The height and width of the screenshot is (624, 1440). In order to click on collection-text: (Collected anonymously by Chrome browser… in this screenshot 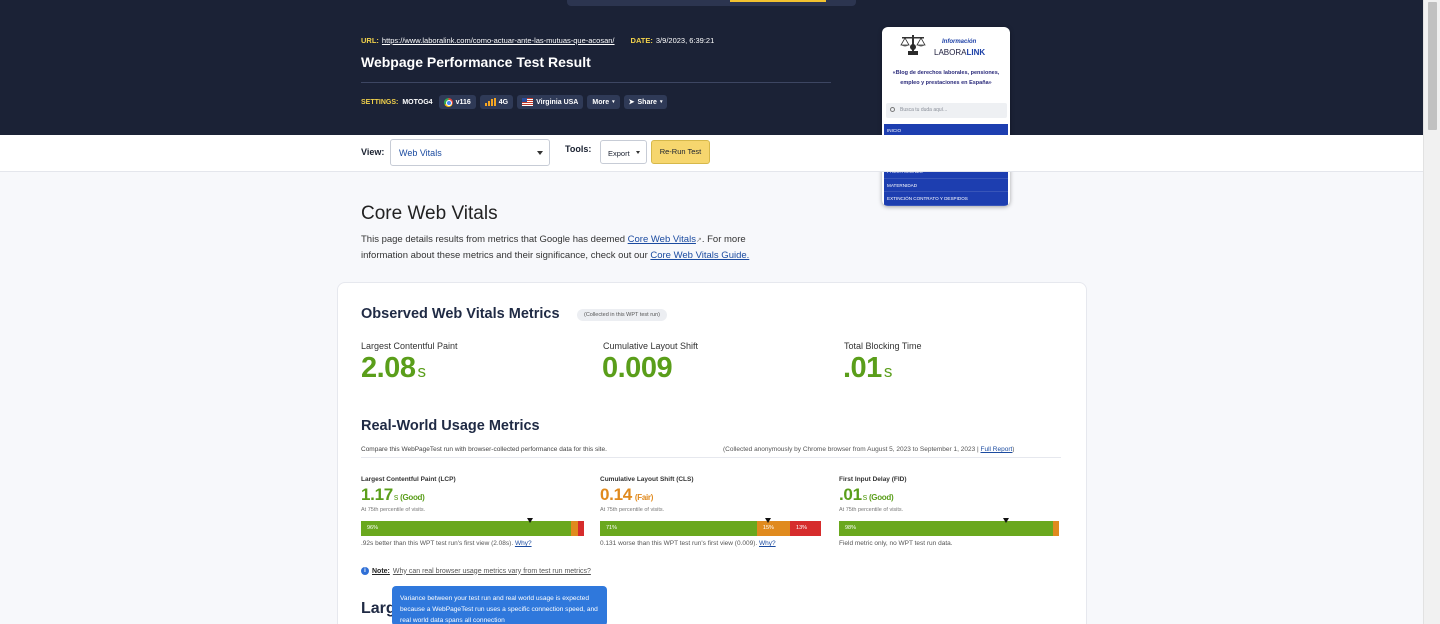, I will do `click(852, 449)`.